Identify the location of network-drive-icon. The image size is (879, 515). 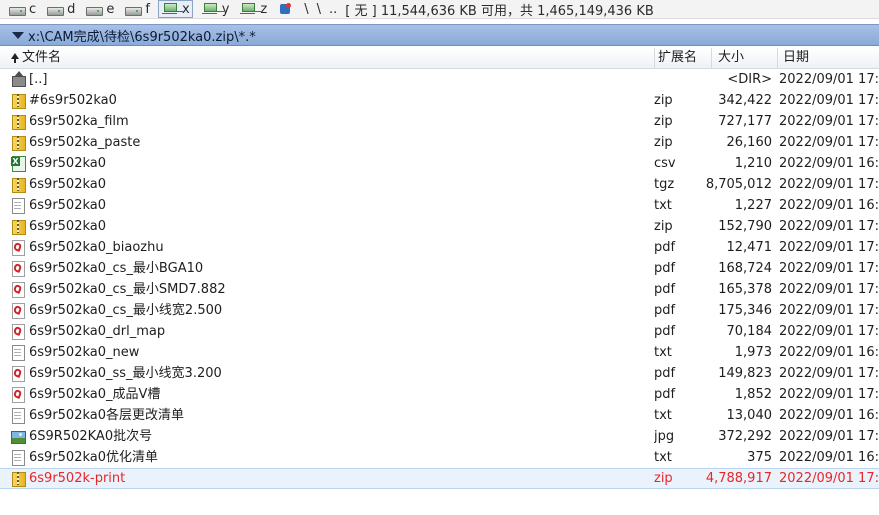
(170, 9).